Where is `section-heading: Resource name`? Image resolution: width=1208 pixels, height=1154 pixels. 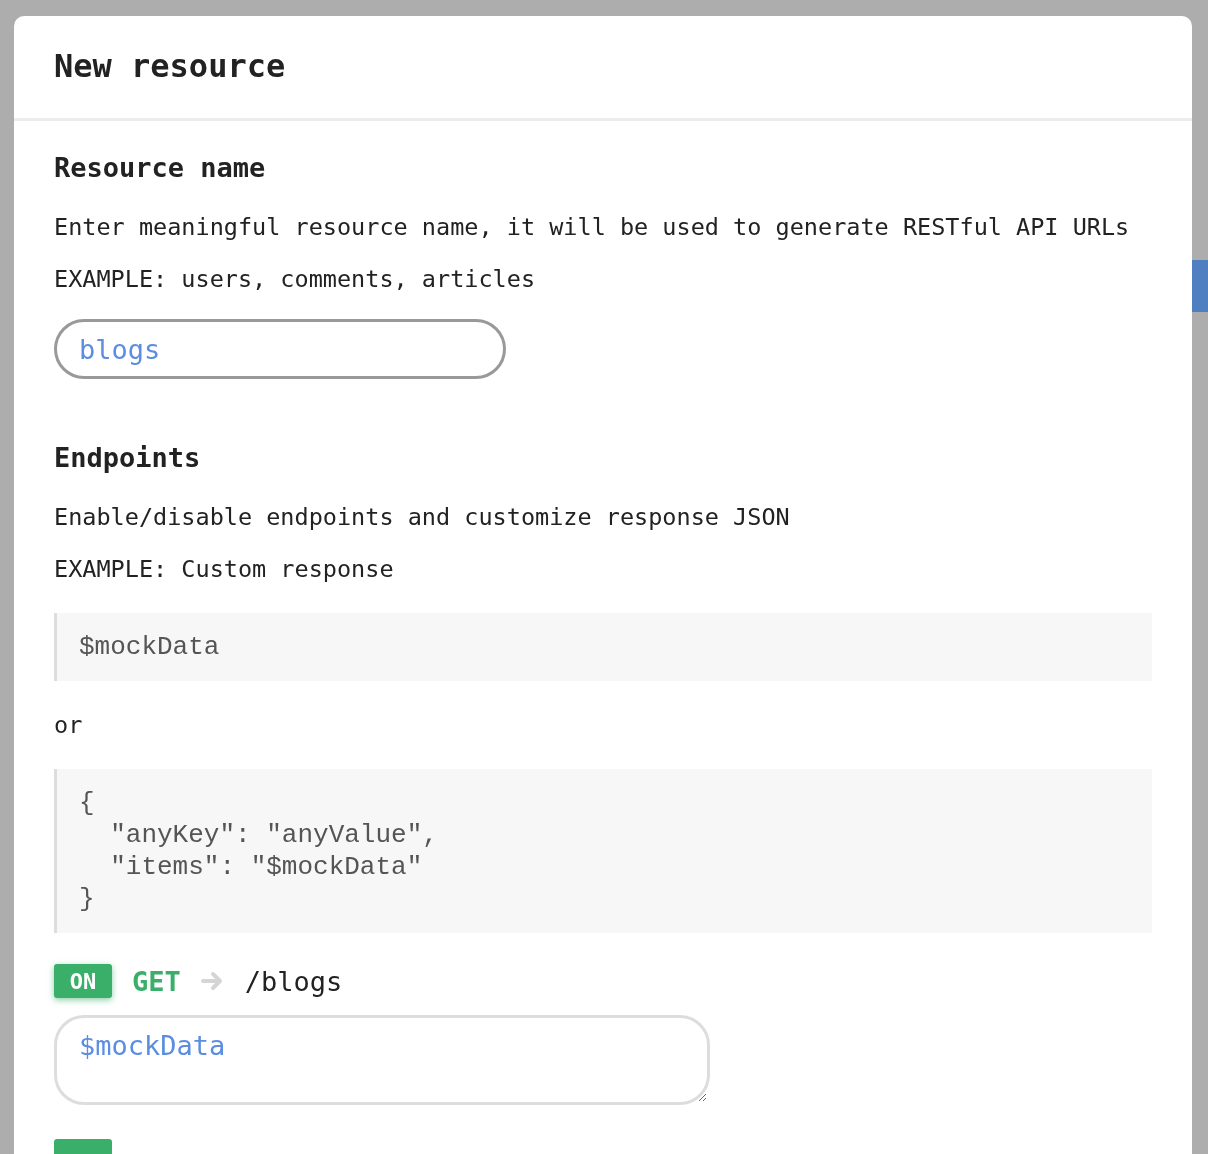 section-heading: Resource name is located at coordinates (160, 168).